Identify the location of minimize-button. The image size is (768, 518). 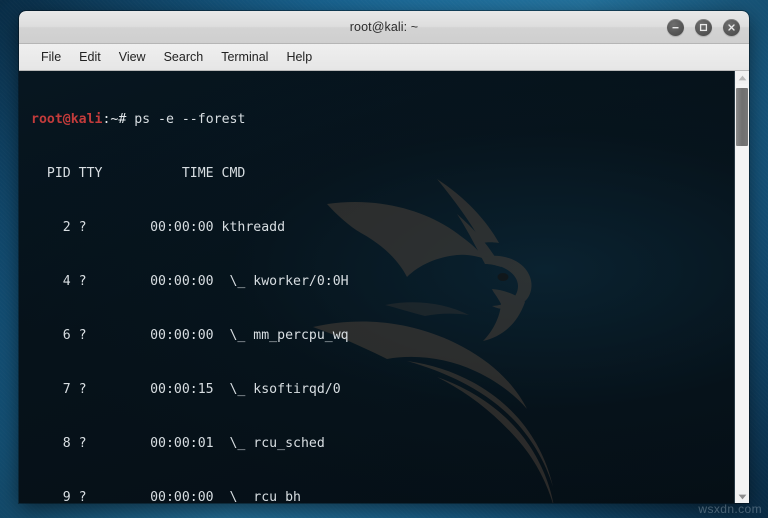
(675, 27).